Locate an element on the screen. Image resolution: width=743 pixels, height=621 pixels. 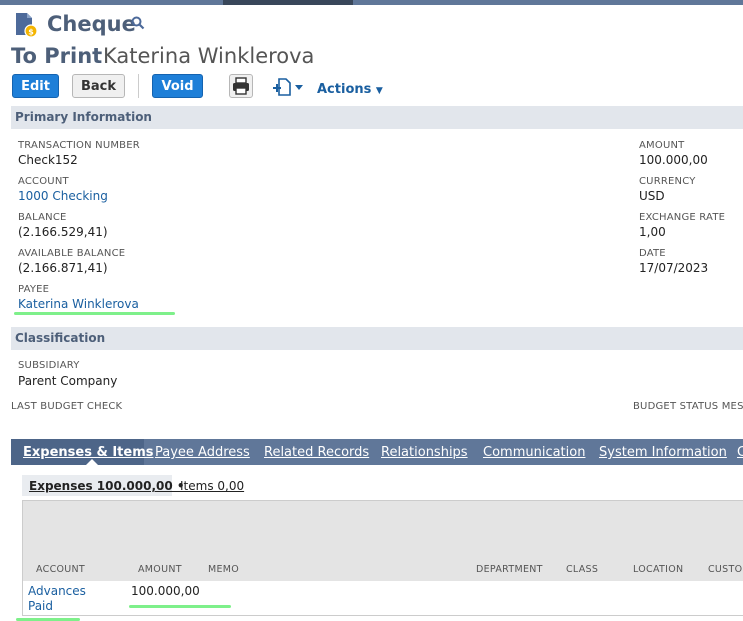
back-button: Back is located at coordinates (98, 86).